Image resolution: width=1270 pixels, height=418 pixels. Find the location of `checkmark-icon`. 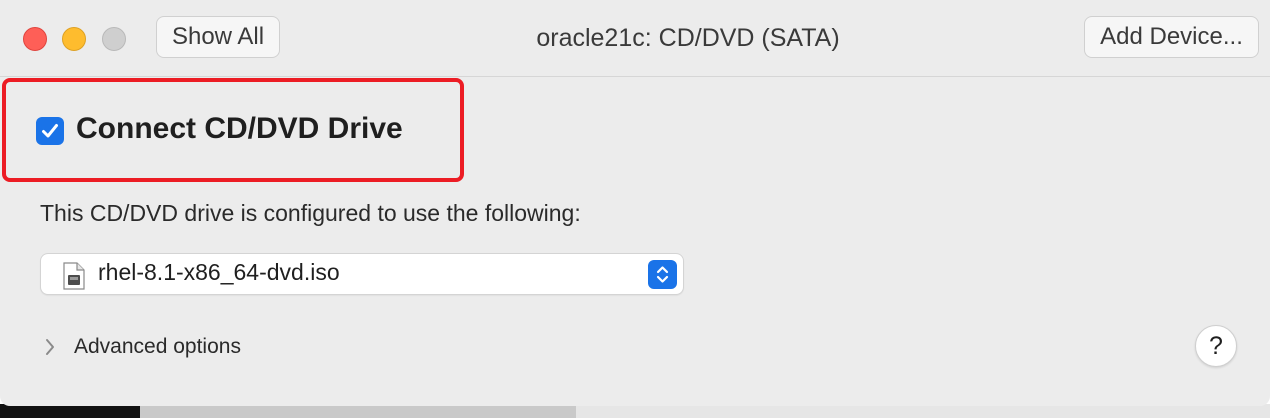

checkmark-icon is located at coordinates (50, 131).